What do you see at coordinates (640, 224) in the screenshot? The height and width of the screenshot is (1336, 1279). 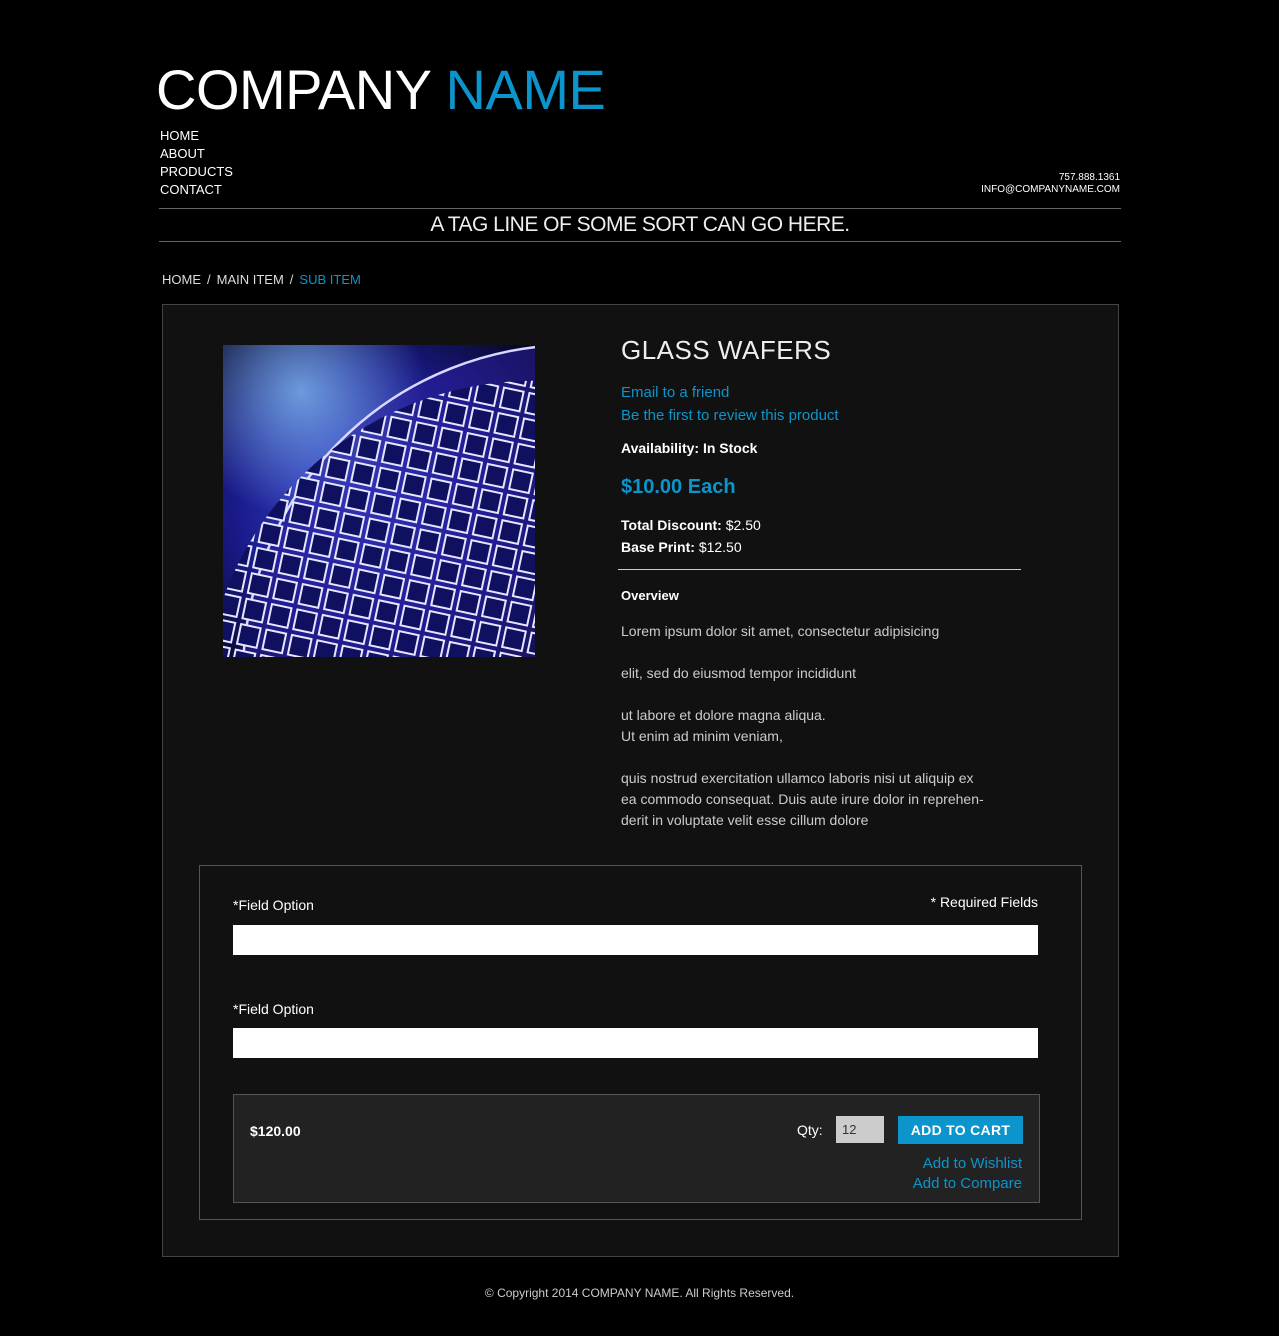 I see `tagline: A TAG LINE OF SOME SORT CAN GO HERE.` at bounding box center [640, 224].